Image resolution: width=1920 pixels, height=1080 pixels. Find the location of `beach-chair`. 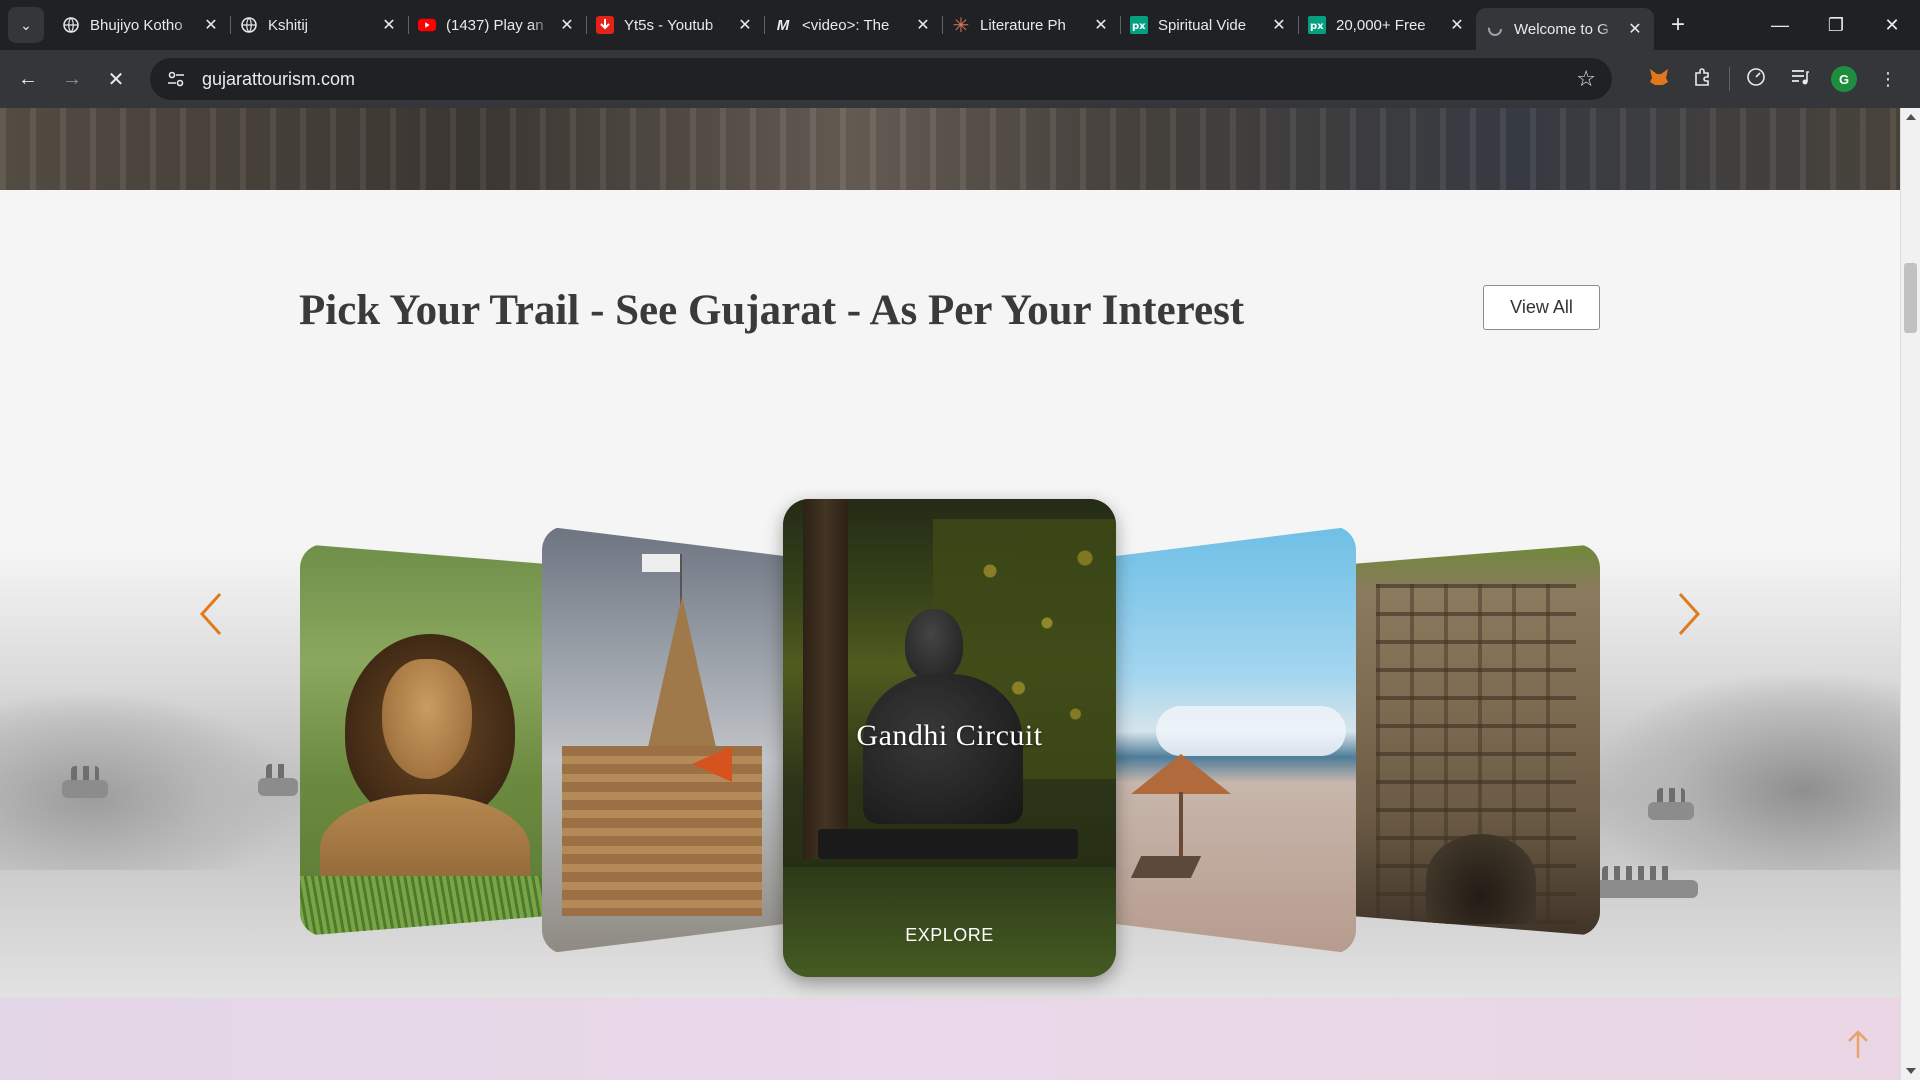

beach-chair is located at coordinates (1166, 867).